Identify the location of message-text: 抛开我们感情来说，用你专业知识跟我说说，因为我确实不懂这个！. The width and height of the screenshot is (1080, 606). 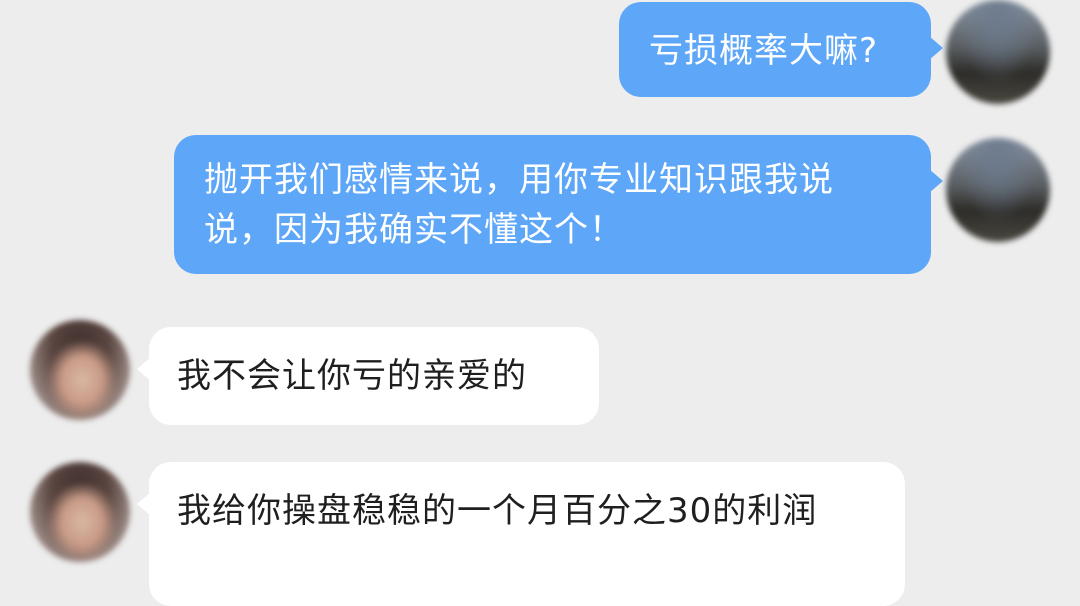
(519, 205).